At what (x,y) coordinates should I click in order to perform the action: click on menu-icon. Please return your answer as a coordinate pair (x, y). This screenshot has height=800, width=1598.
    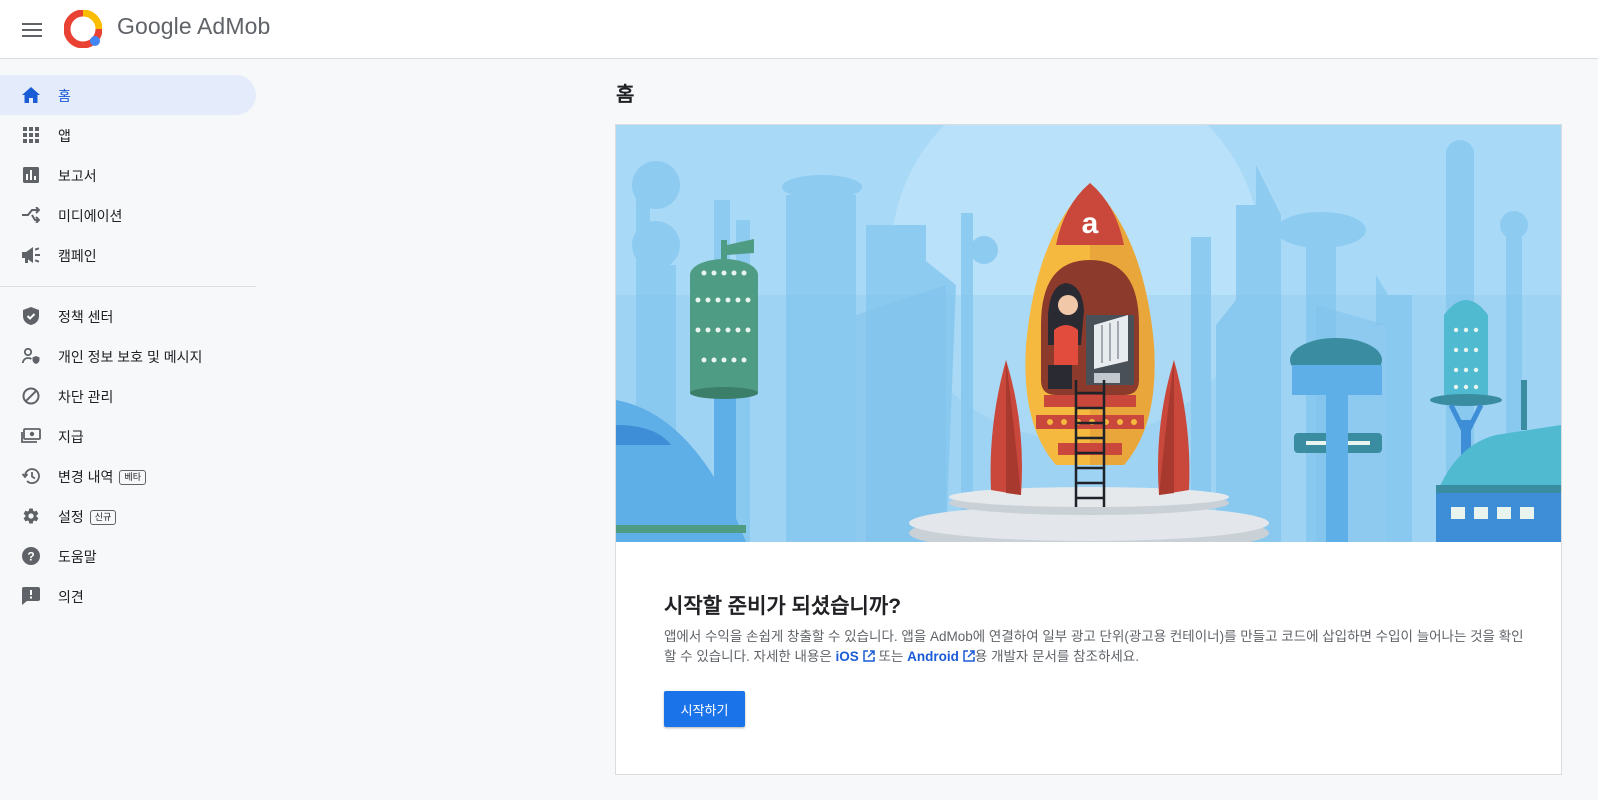
    Looking at the image, I should click on (32, 30).